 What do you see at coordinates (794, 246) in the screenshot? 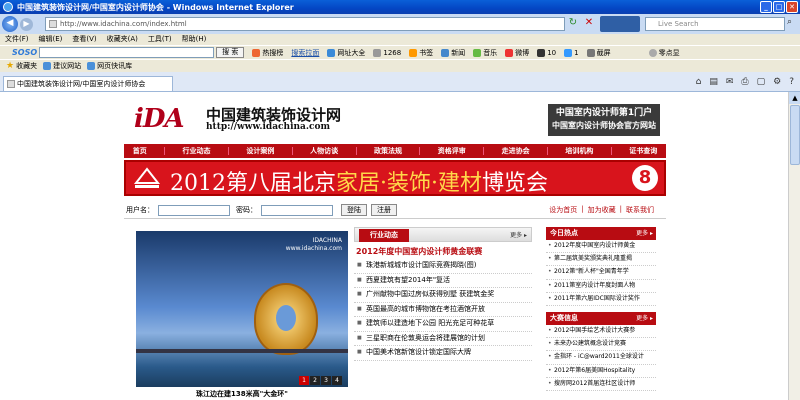
I see `vertical-scrollbar: ▲` at bounding box center [794, 246].